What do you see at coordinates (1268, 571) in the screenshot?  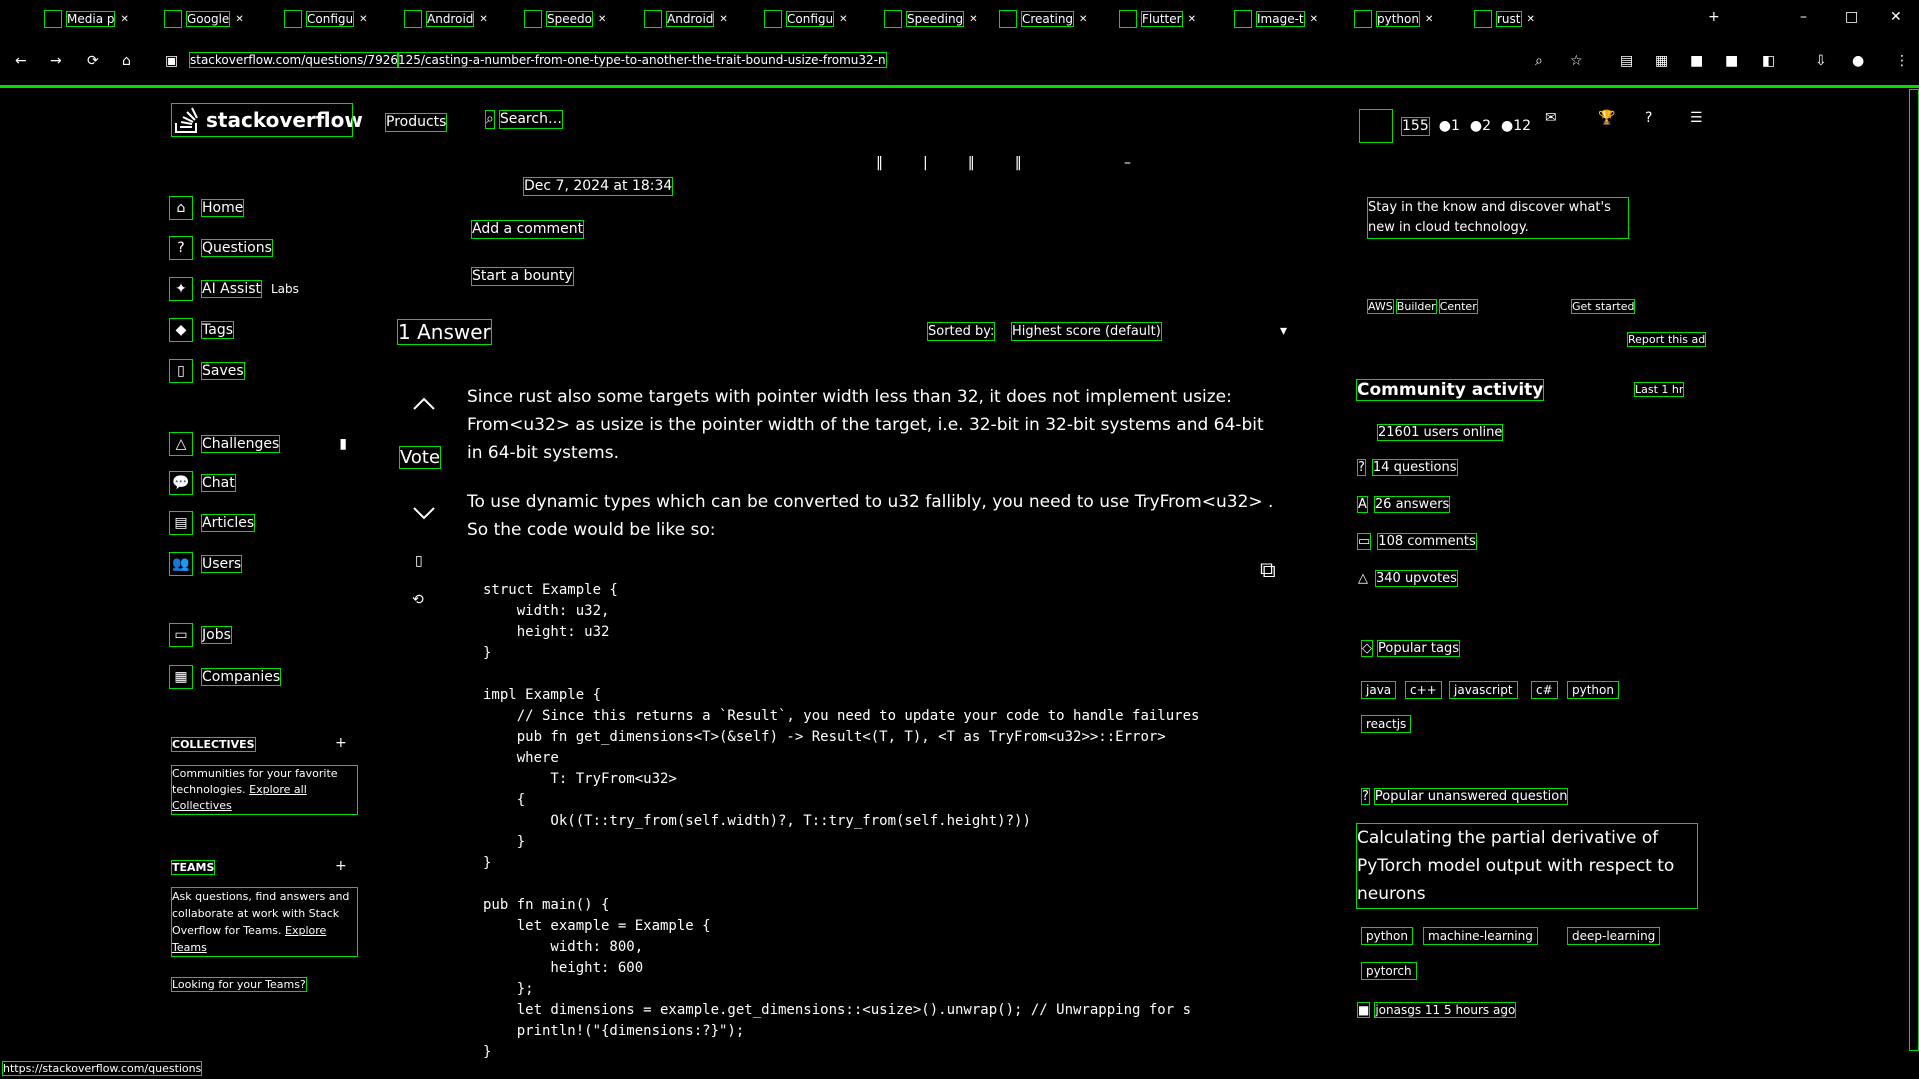 I see `copy-code-icon: ⧉` at bounding box center [1268, 571].